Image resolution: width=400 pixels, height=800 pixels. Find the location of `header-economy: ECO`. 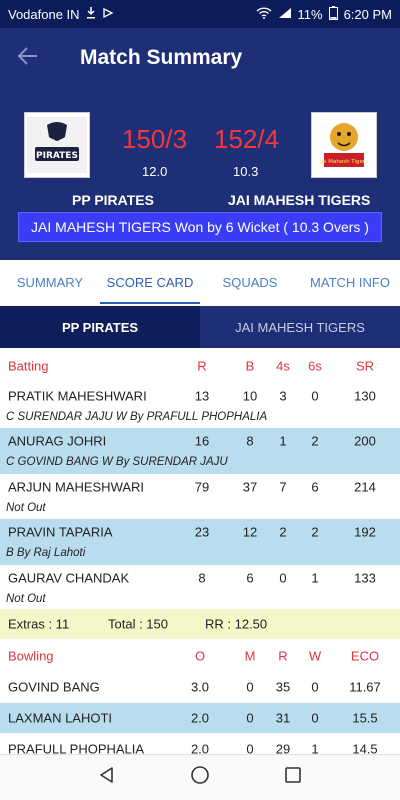

header-economy: ECO is located at coordinates (365, 656).